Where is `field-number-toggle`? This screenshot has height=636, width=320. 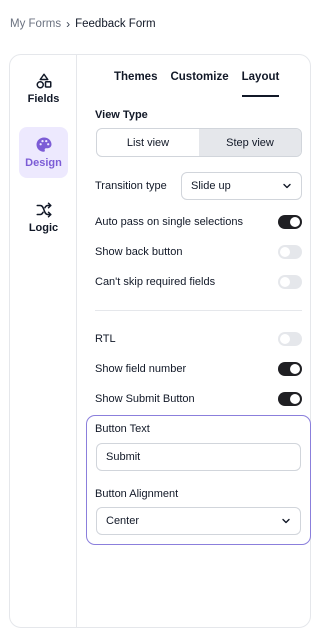 field-number-toggle is located at coordinates (290, 369).